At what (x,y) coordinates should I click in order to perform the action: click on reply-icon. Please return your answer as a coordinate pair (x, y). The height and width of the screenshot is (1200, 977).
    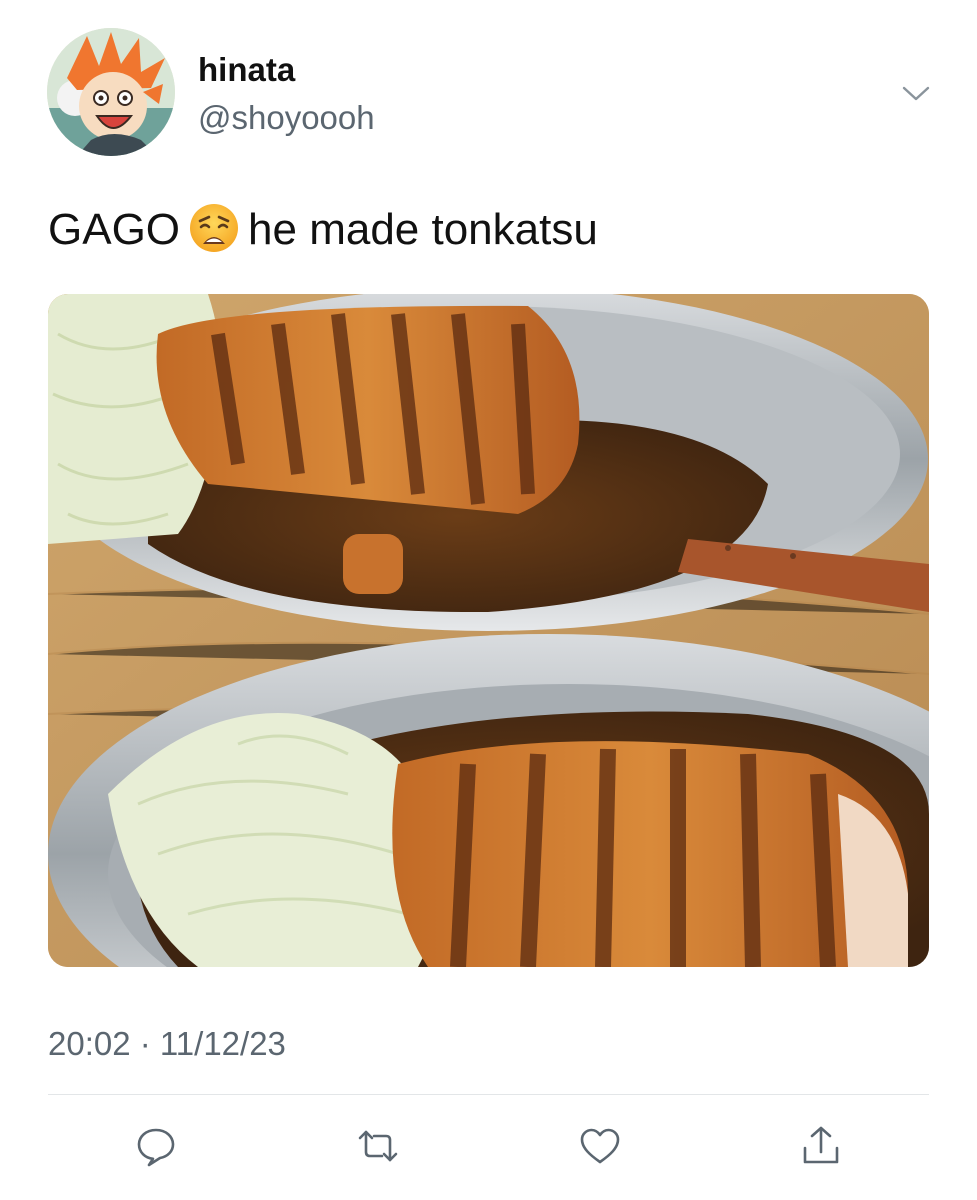
    Looking at the image, I should click on (156, 1147).